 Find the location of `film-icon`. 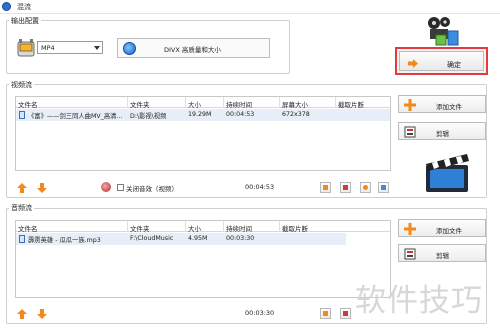

film-icon is located at coordinates (443, 31).